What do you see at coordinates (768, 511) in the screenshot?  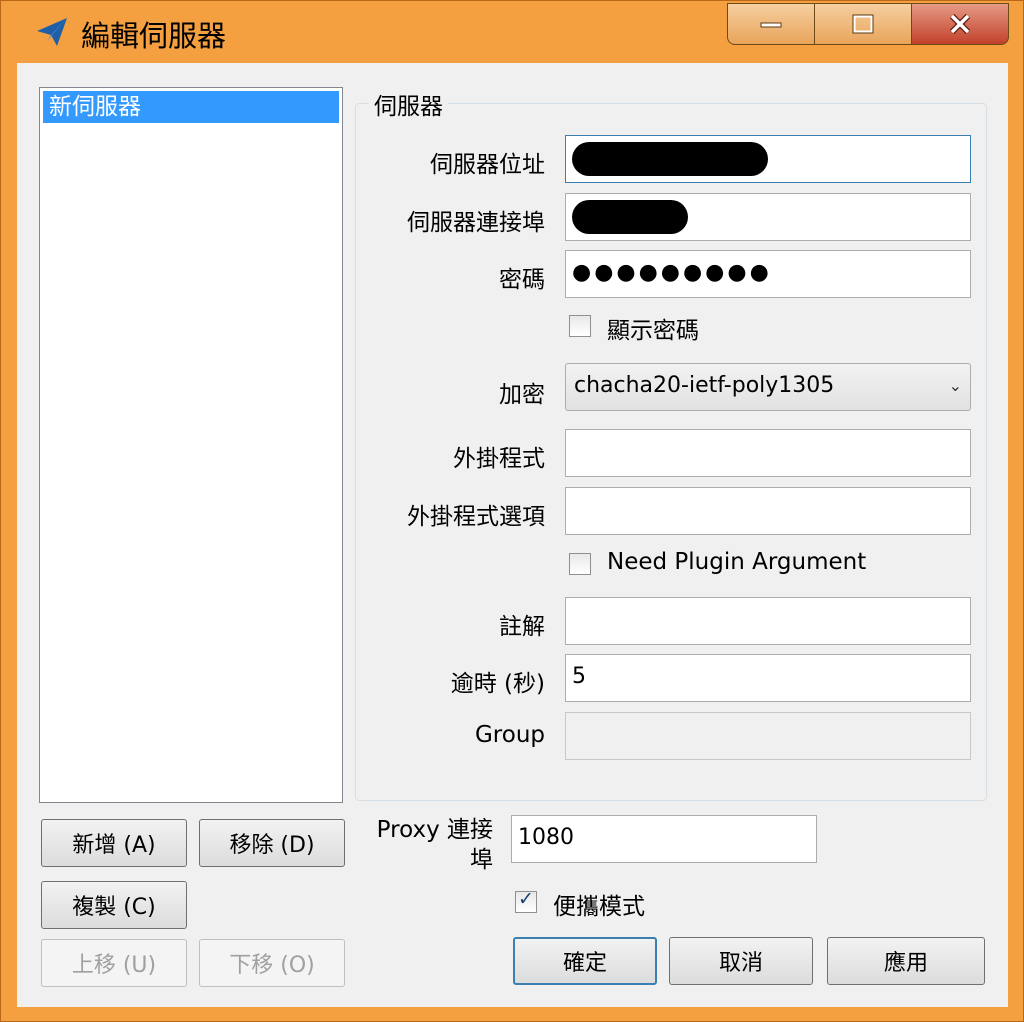 I see `plugin-options-field` at bounding box center [768, 511].